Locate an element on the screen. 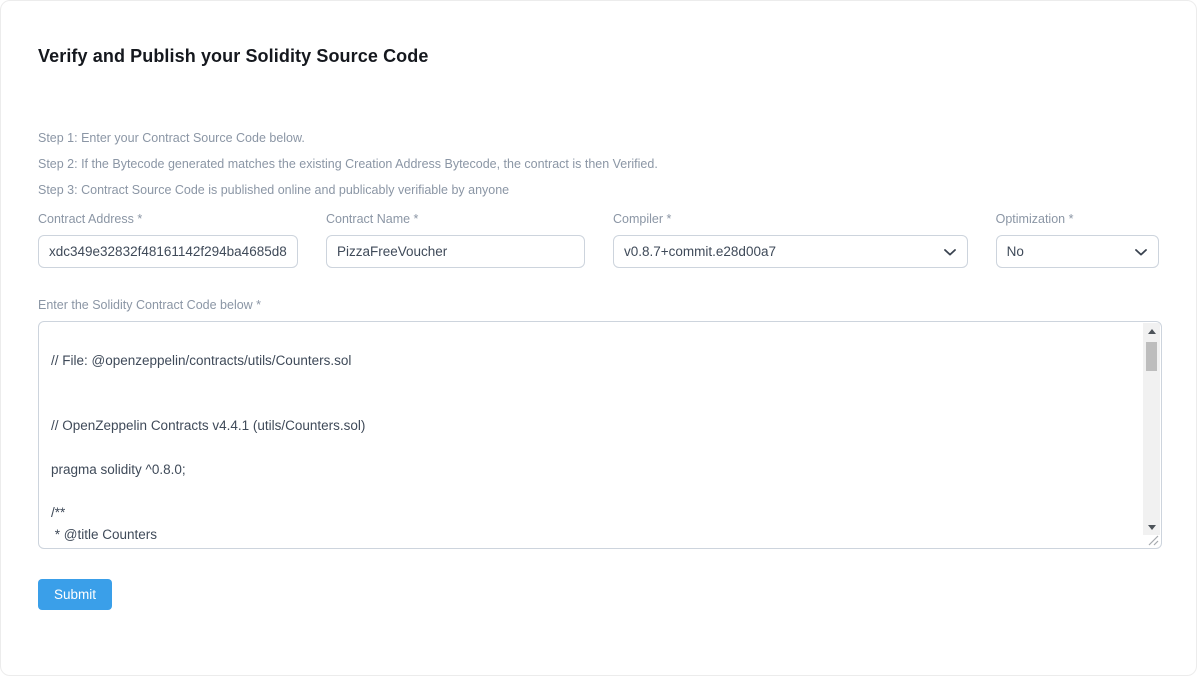 The image size is (1197, 676). contract-name-label: Contract Name * is located at coordinates (372, 219).